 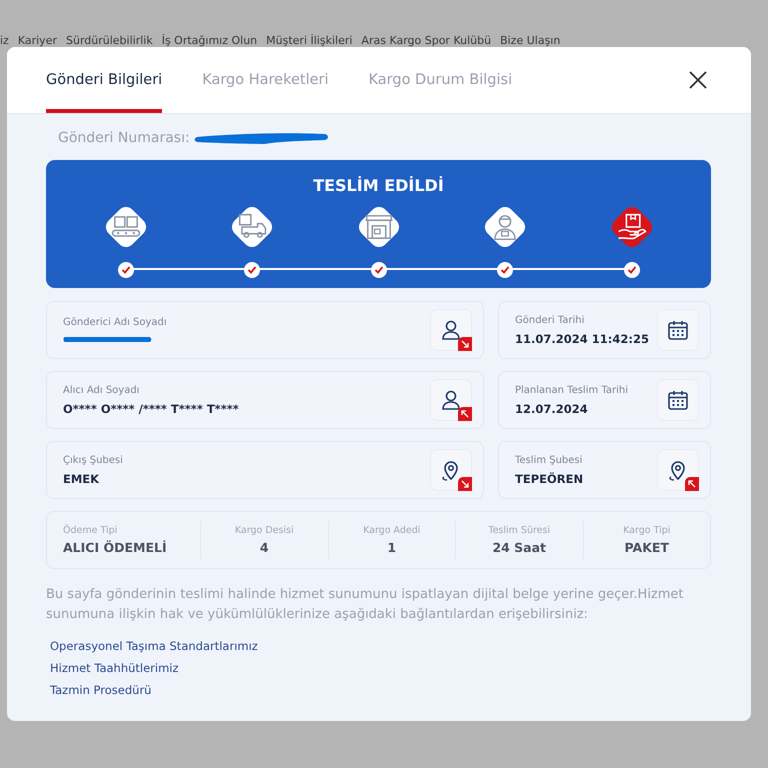 What do you see at coordinates (582, 339) in the screenshot?
I see `field-value: 11.07.2024 11:42:25` at bounding box center [582, 339].